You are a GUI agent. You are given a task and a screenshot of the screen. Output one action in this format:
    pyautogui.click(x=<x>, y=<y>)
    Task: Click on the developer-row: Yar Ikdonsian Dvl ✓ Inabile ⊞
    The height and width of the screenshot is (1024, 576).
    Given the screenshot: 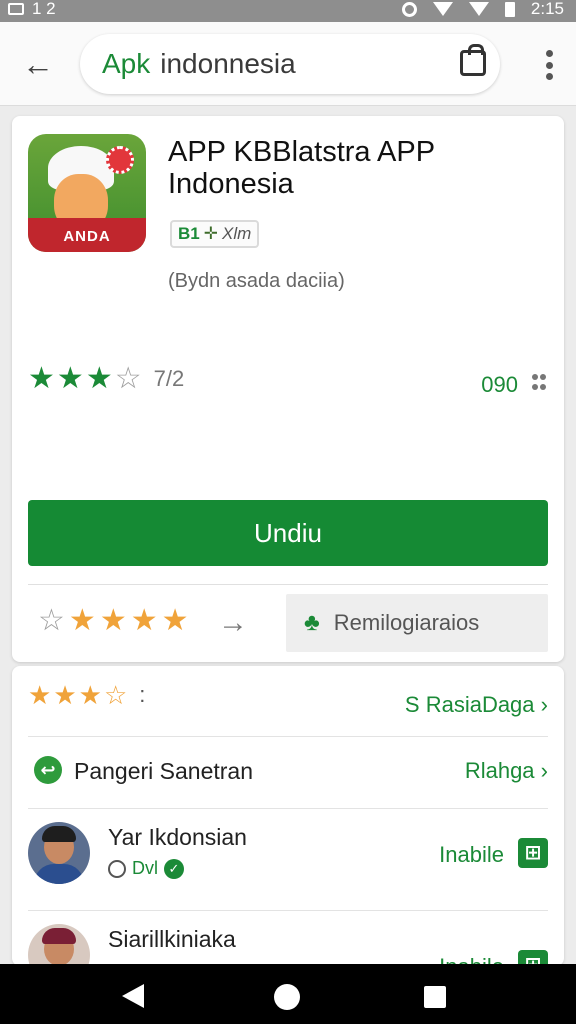 What is the action you would take?
    pyautogui.click(x=288, y=862)
    